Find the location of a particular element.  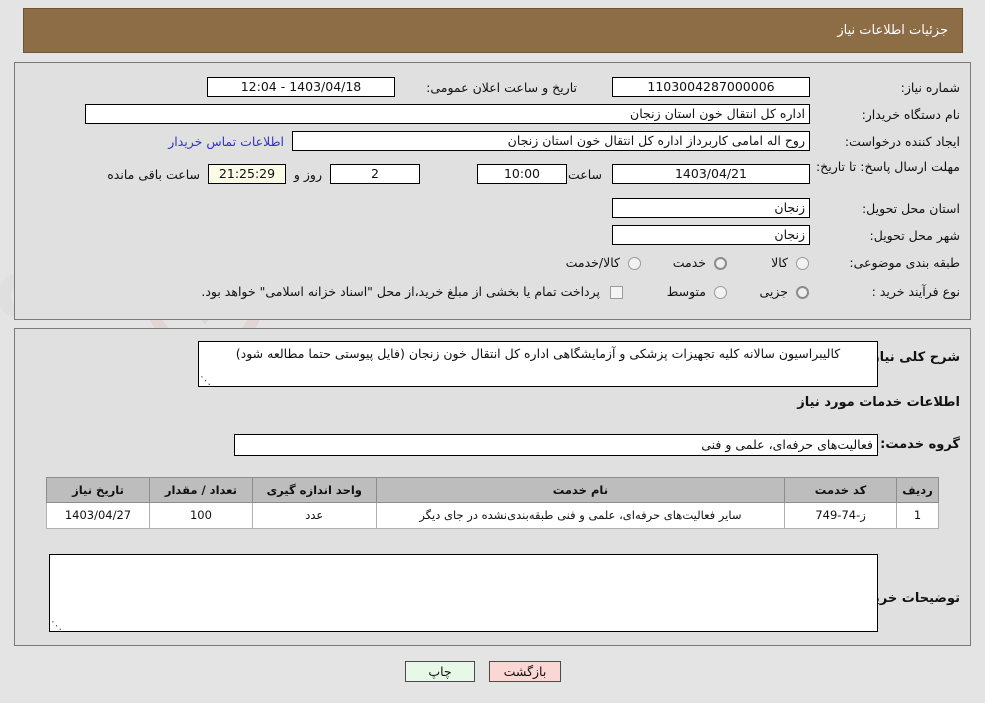

announce-date-label: تاریخ و ساعت اعلان عمومی: is located at coordinates (501, 87).